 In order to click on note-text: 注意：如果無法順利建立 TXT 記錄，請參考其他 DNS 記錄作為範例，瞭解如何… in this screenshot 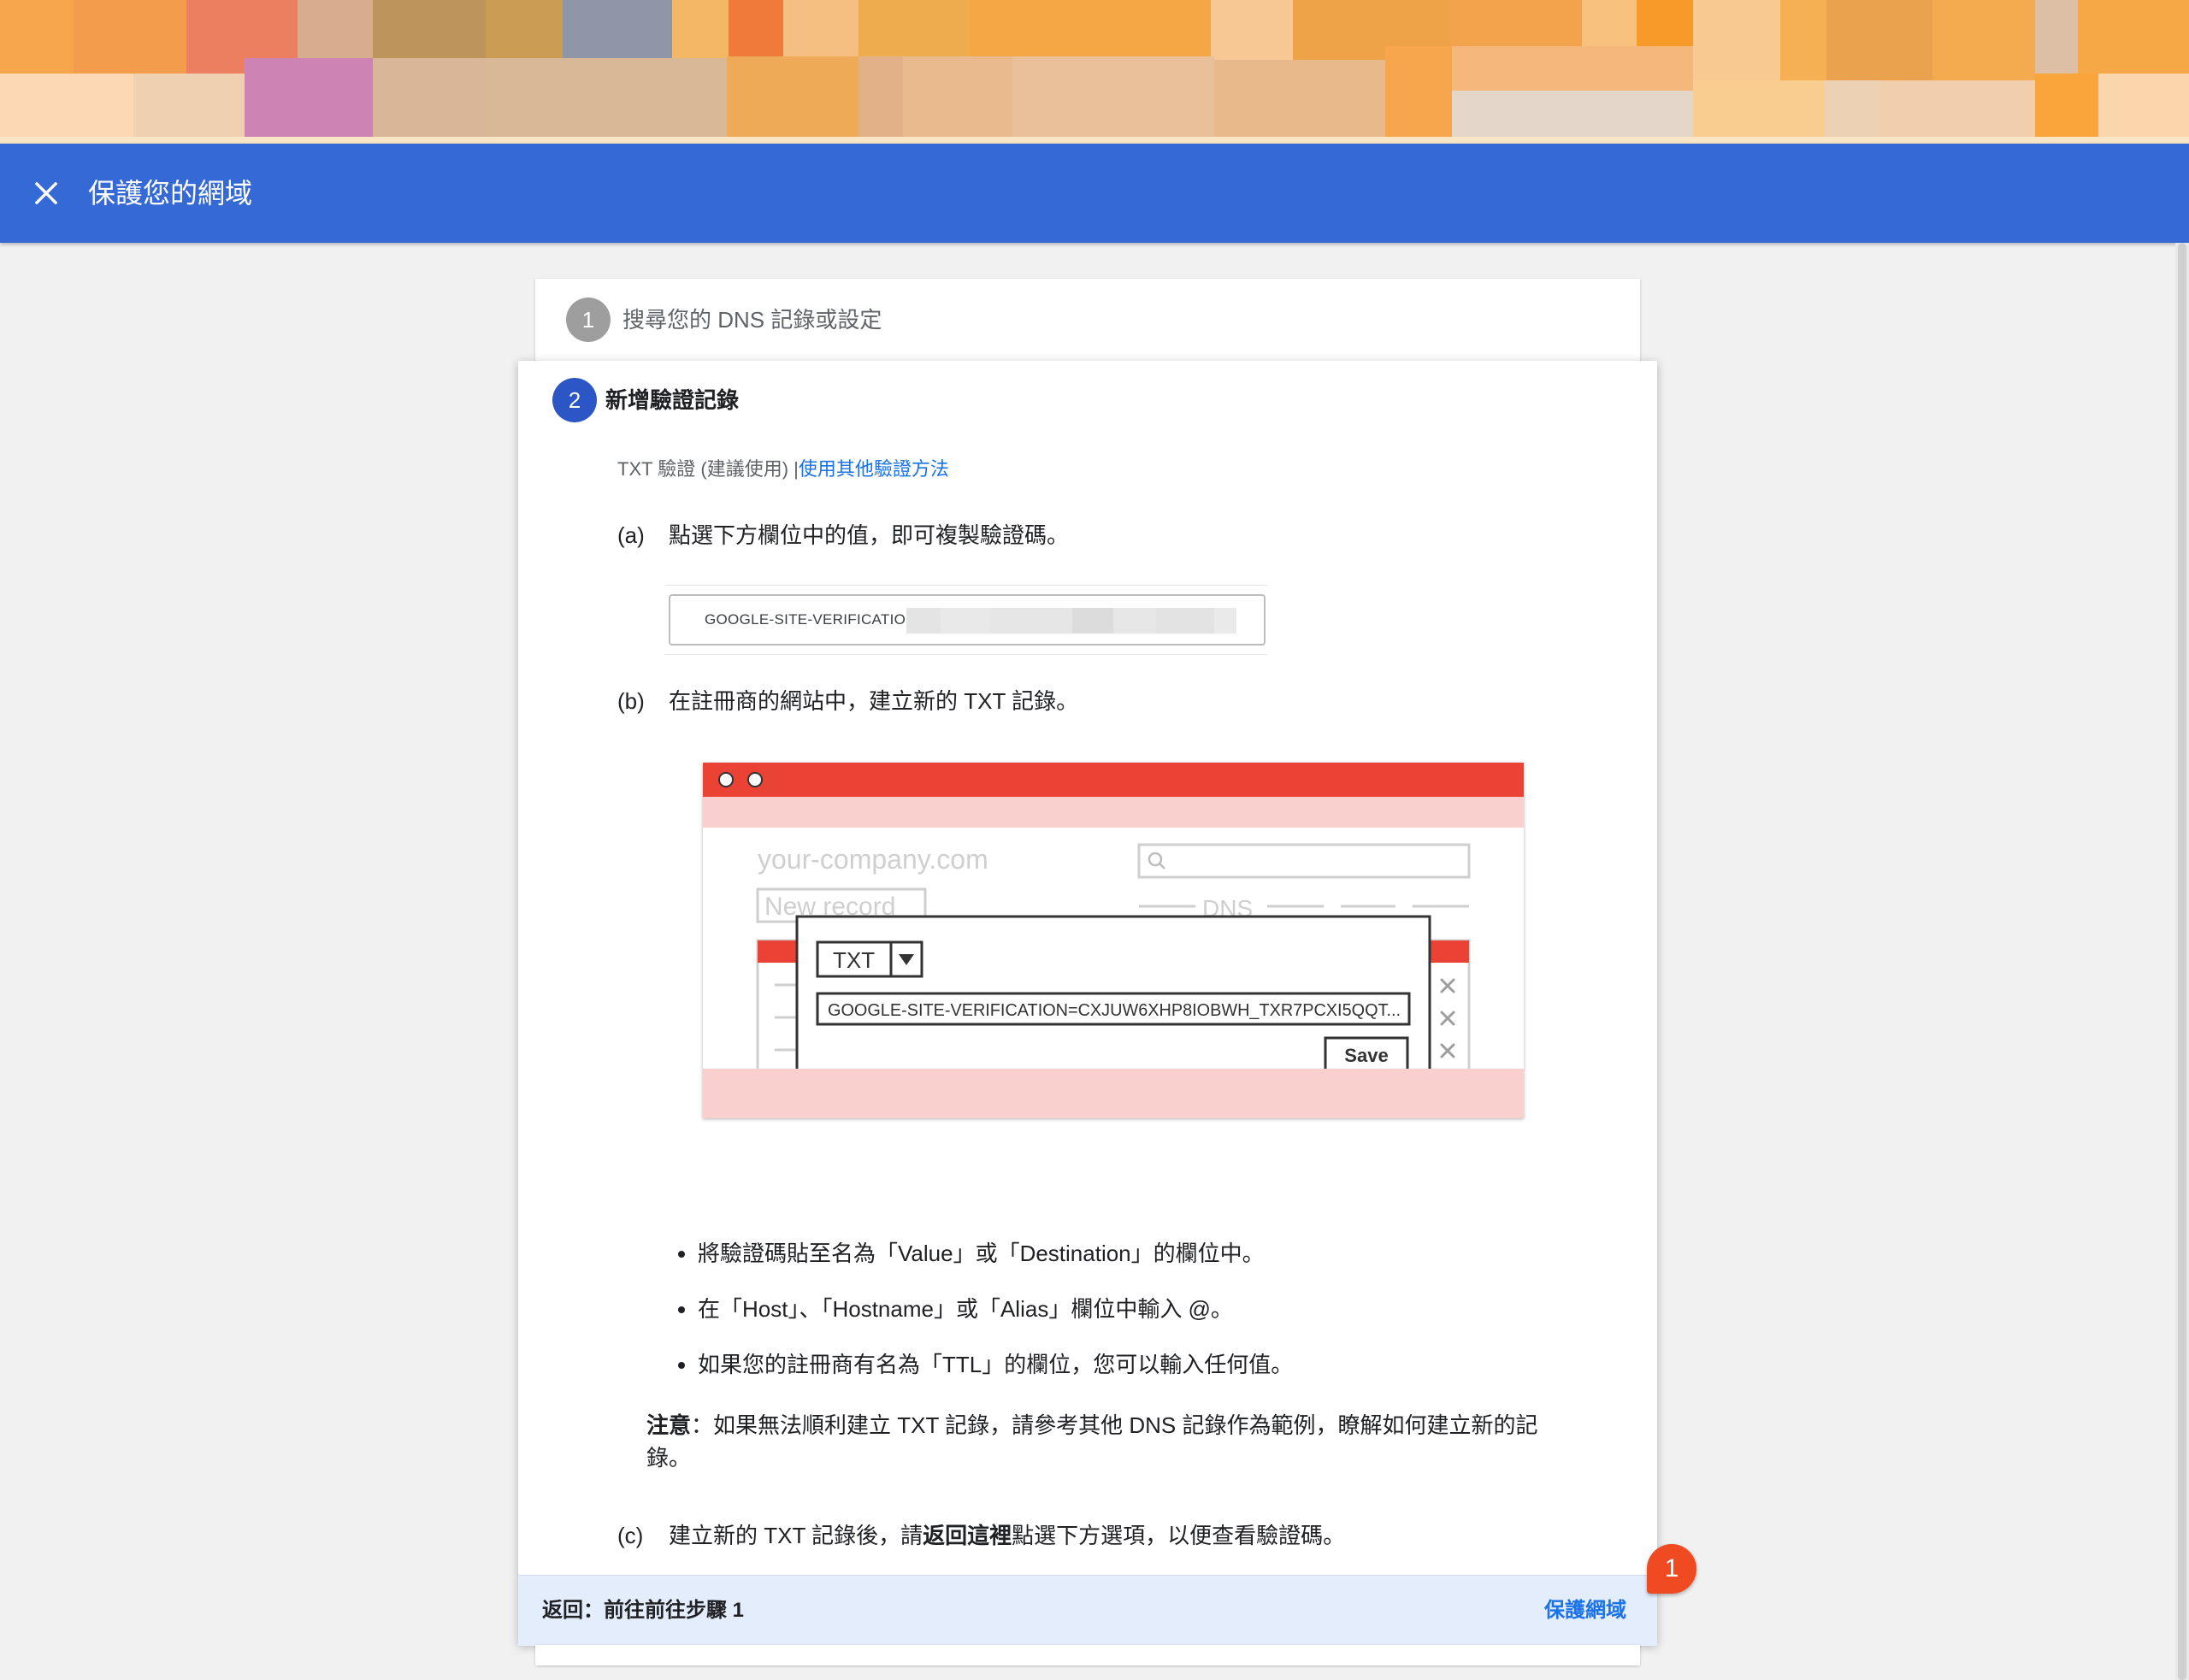, I will do `click(1108, 1441)`.